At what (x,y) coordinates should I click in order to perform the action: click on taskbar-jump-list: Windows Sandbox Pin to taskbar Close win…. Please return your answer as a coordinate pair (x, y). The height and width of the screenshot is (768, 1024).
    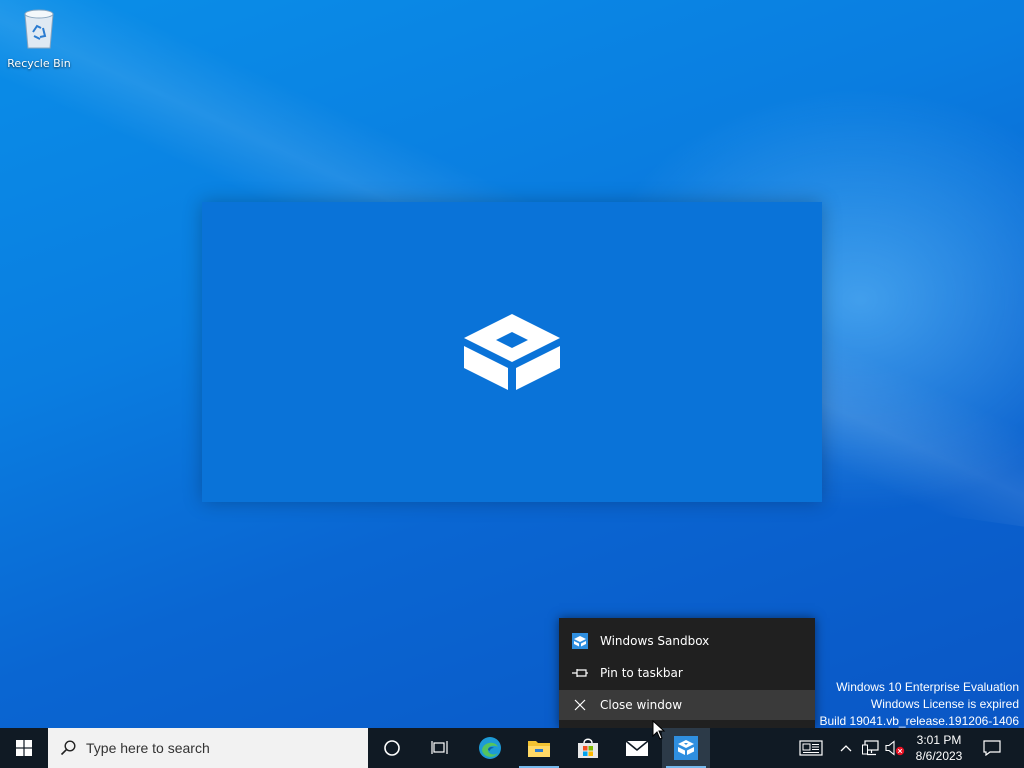
    Looking at the image, I should click on (687, 673).